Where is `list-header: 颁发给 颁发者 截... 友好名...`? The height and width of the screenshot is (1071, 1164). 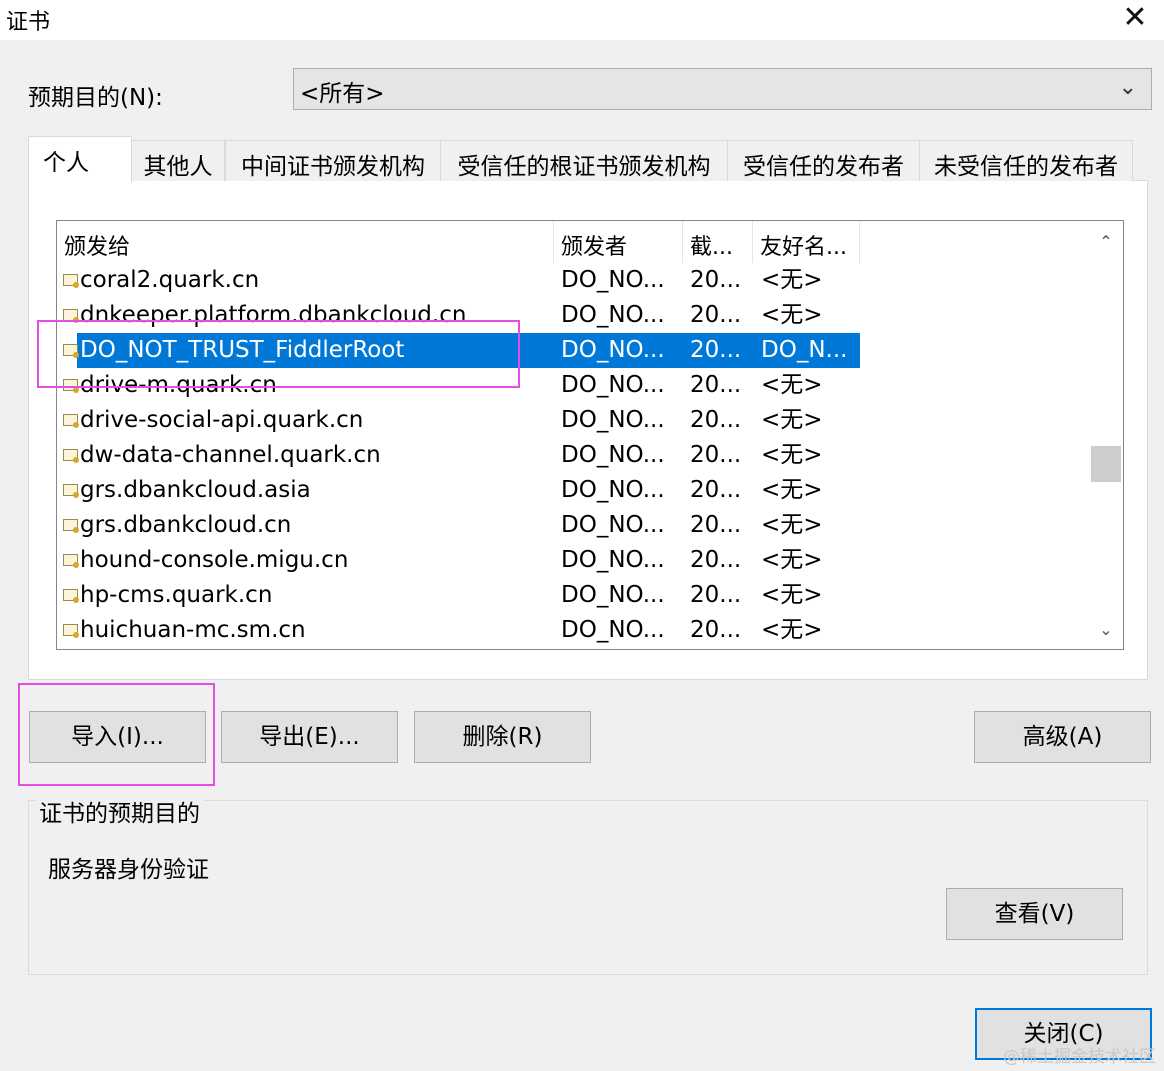 list-header: 颁发给 颁发者 截... 友好名... is located at coordinates (573, 242).